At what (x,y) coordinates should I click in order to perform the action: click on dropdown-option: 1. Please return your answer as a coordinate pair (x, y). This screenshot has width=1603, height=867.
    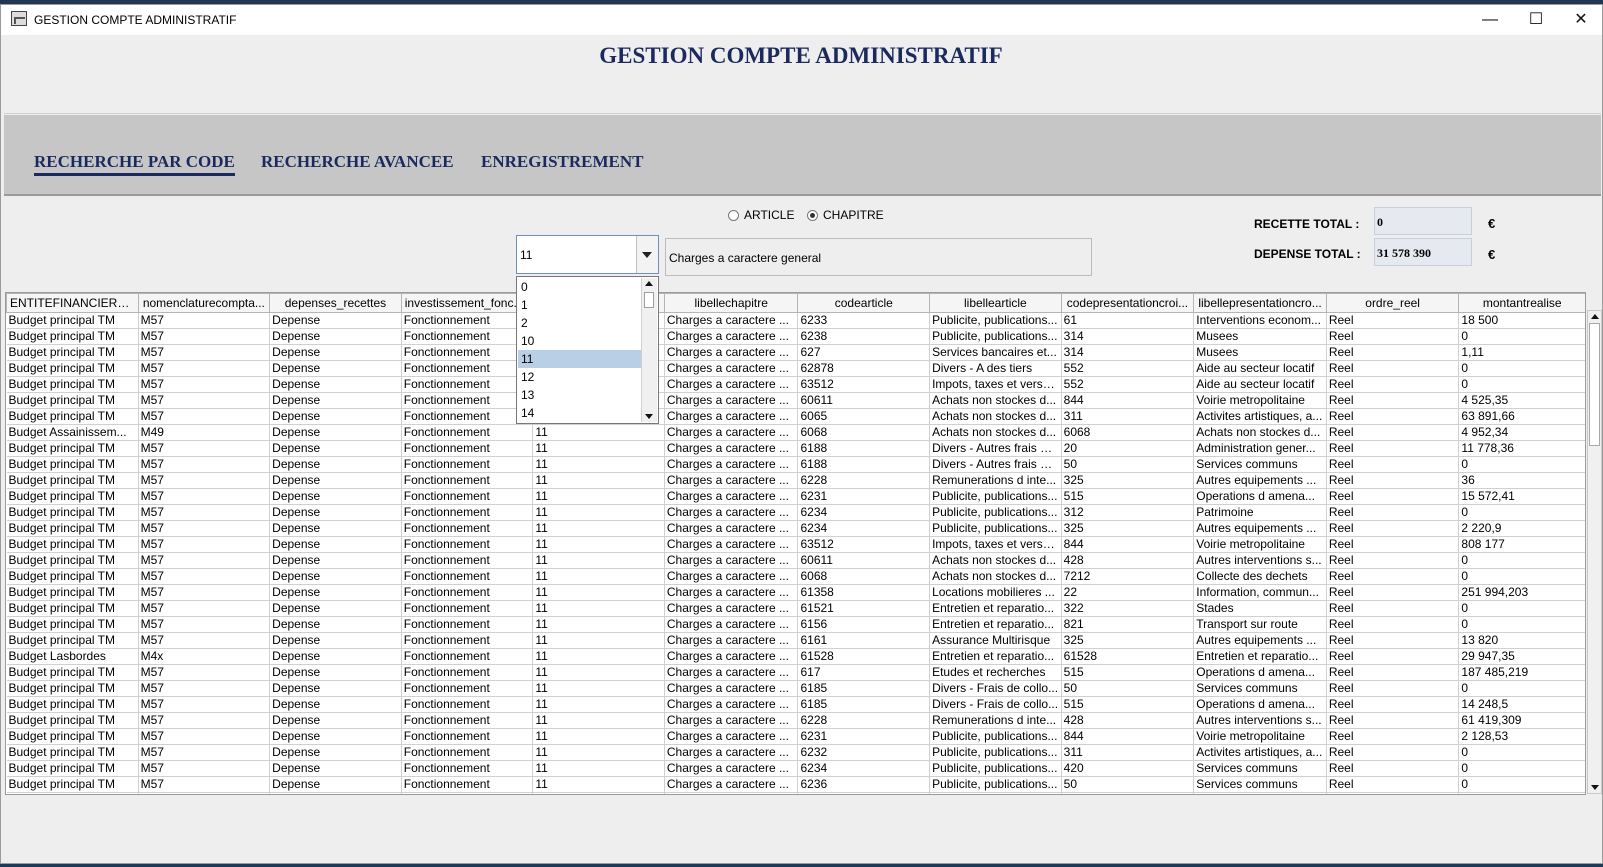
    Looking at the image, I should click on (580, 305).